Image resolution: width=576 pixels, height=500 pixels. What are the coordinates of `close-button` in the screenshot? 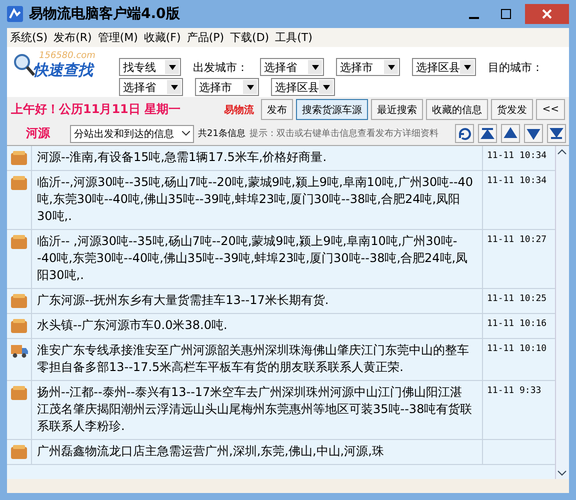 It's located at (547, 14).